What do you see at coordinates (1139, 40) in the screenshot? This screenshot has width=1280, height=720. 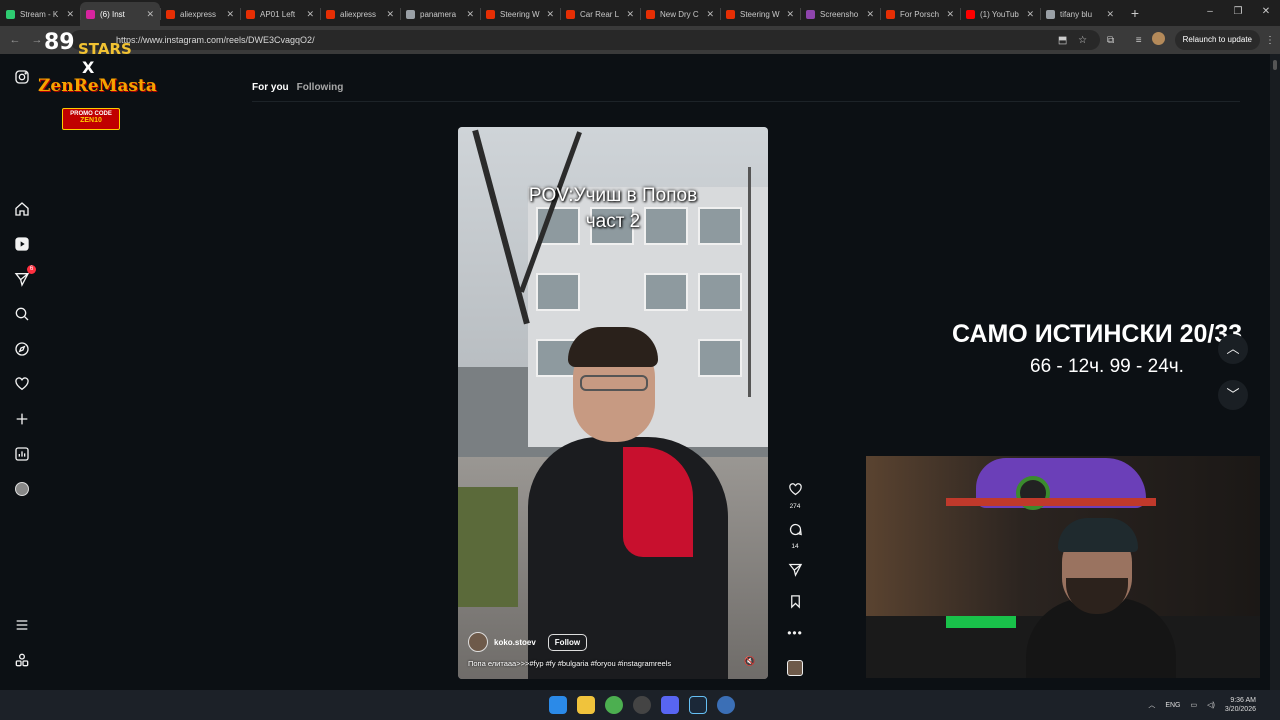 I see `media-control-icon: ≡` at bounding box center [1139, 40].